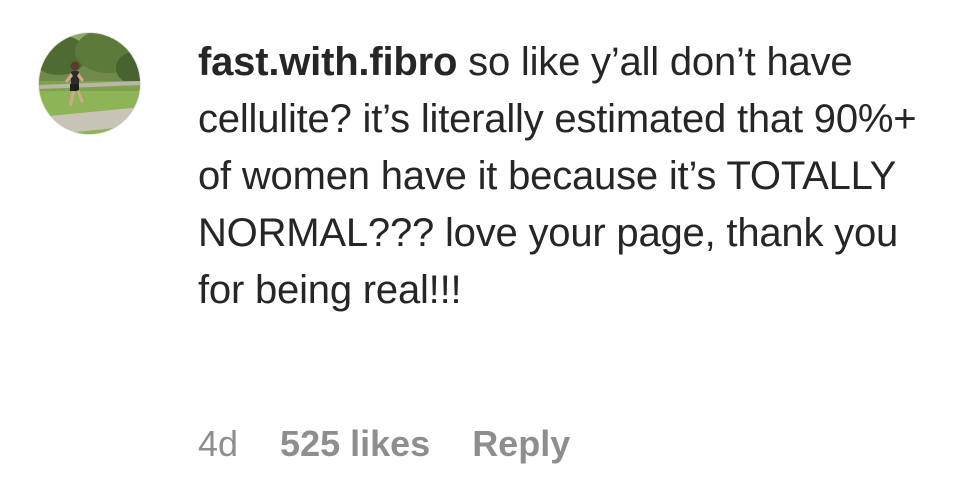 The height and width of the screenshot is (490, 980). Describe the element at coordinates (355, 444) in the screenshot. I see `comment-likes: 525 likes` at that location.